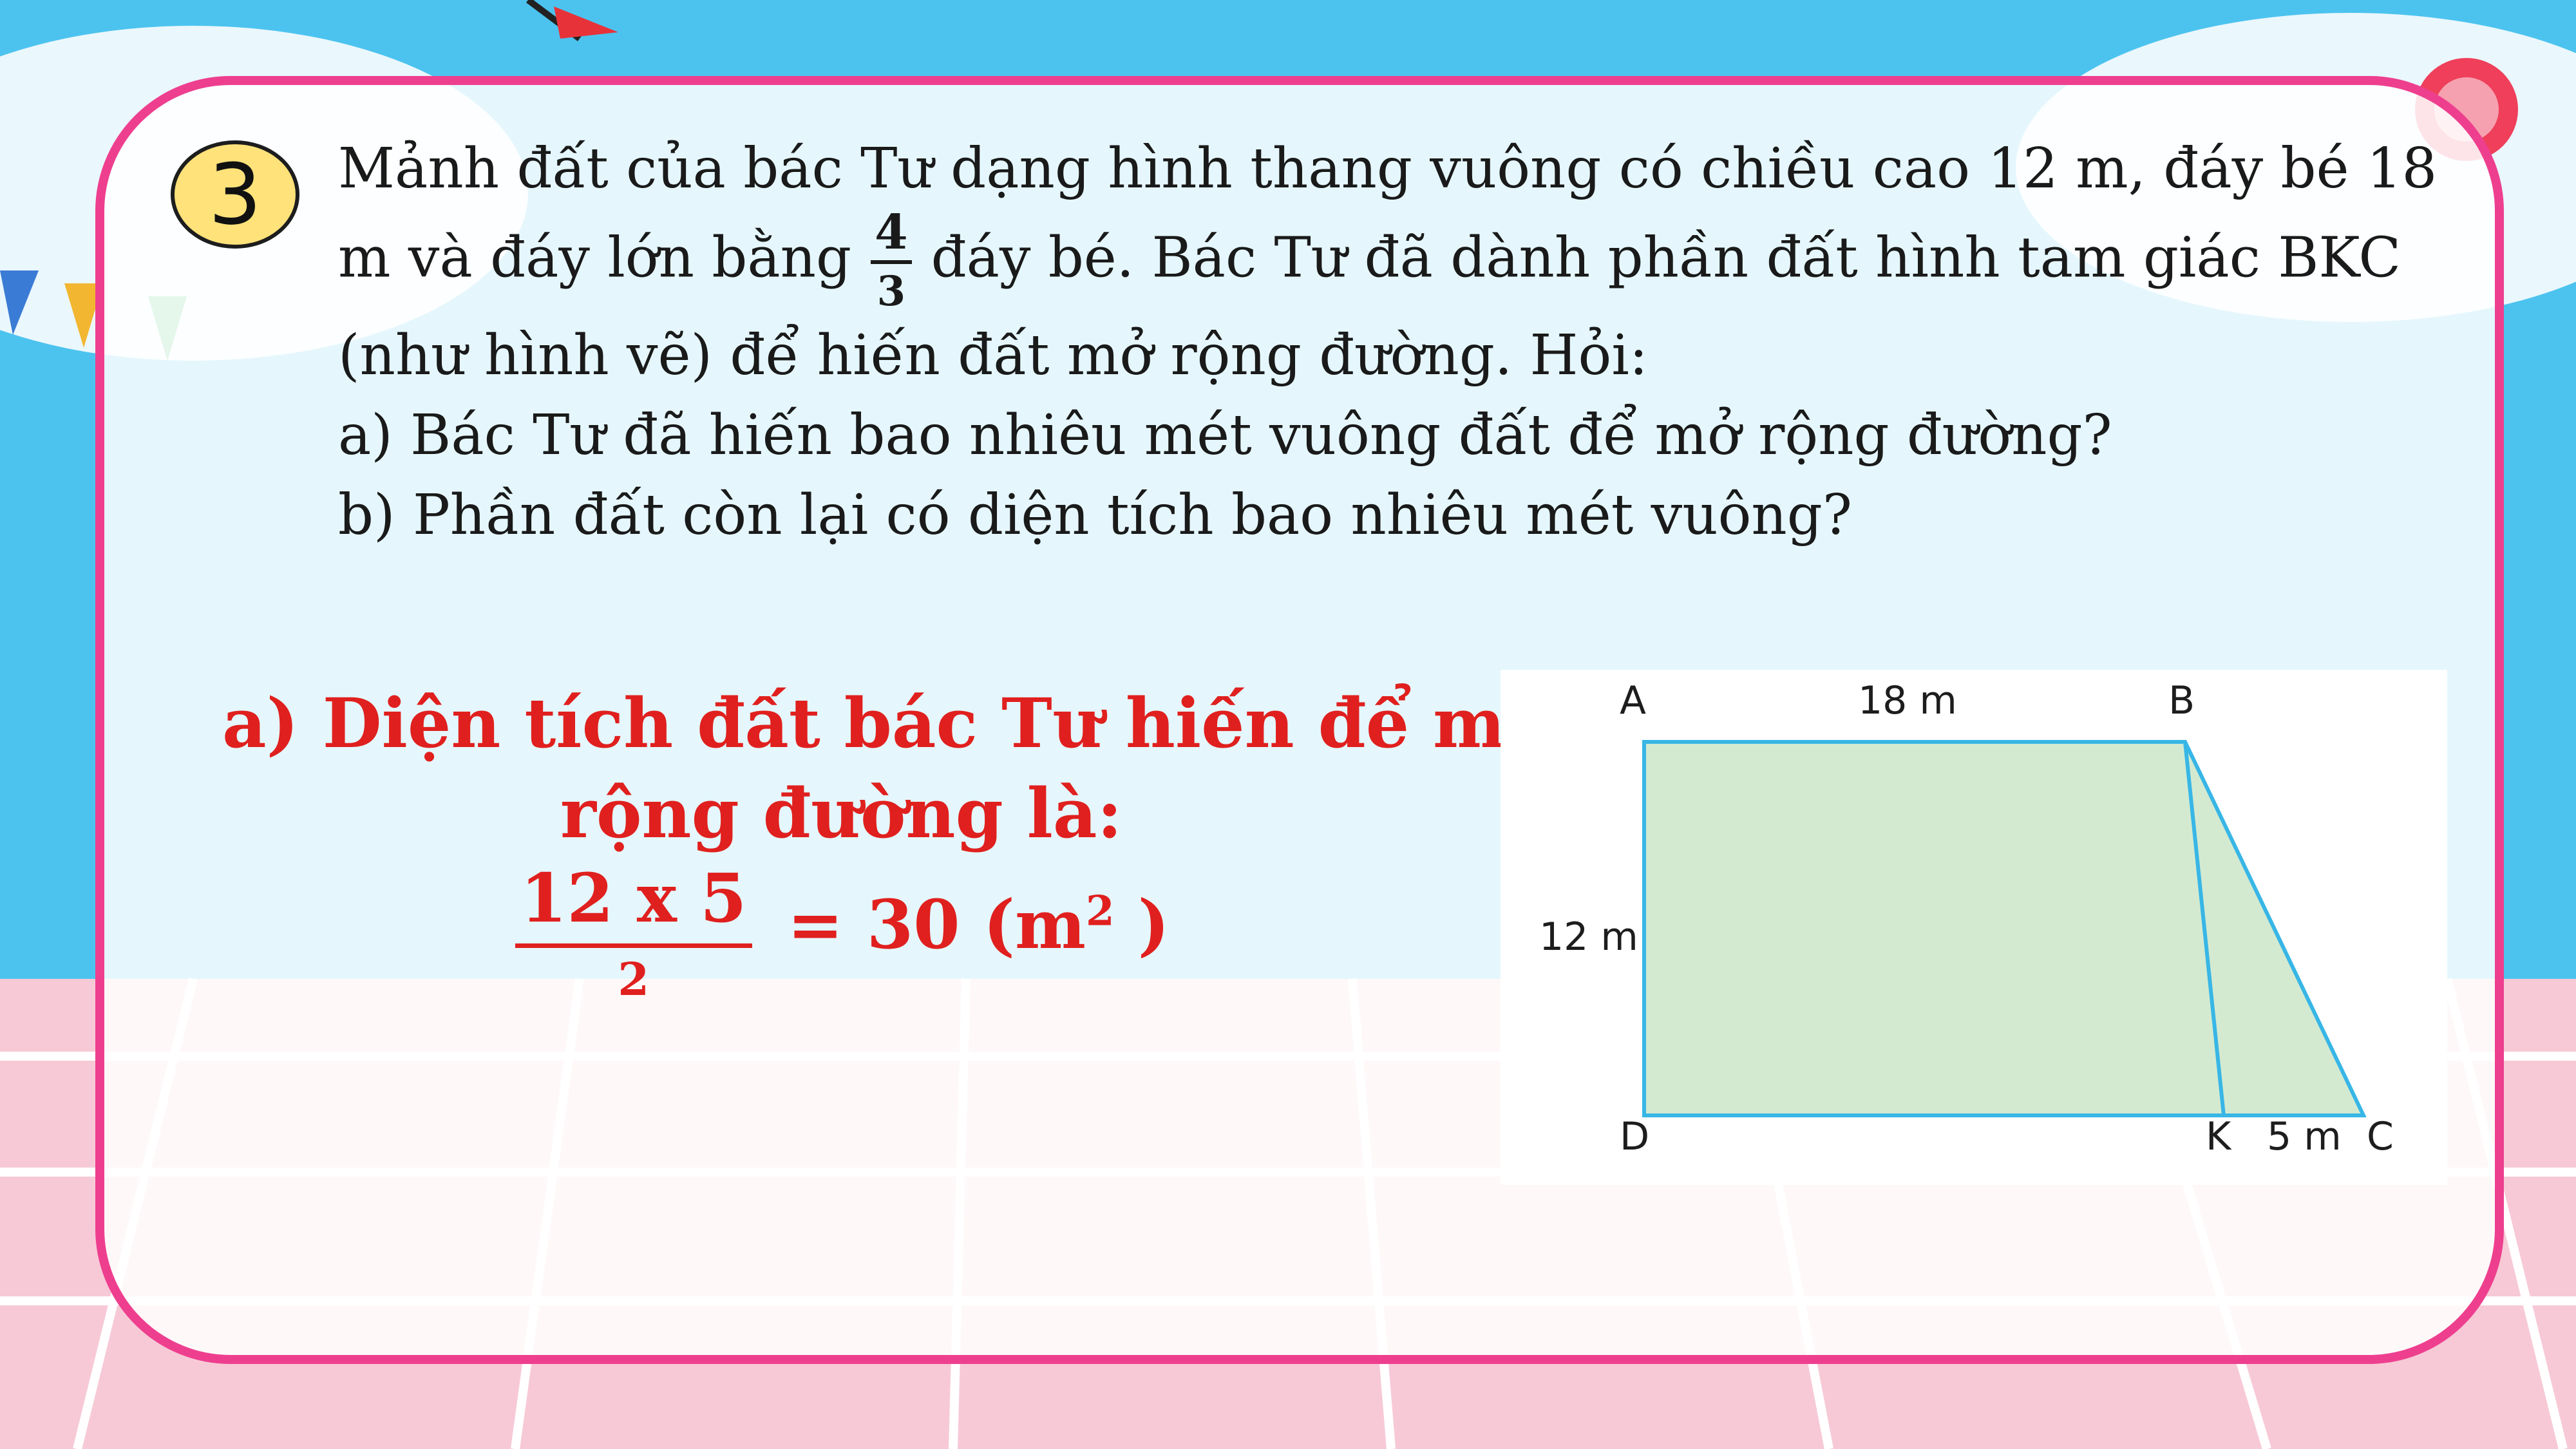 This screenshot has width=2576, height=1449. What do you see at coordinates (1974, 927) in the screenshot?
I see `trapezoid-figure: A 18 m B 12 m D K 5 m C` at bounding box center [1974, 927].